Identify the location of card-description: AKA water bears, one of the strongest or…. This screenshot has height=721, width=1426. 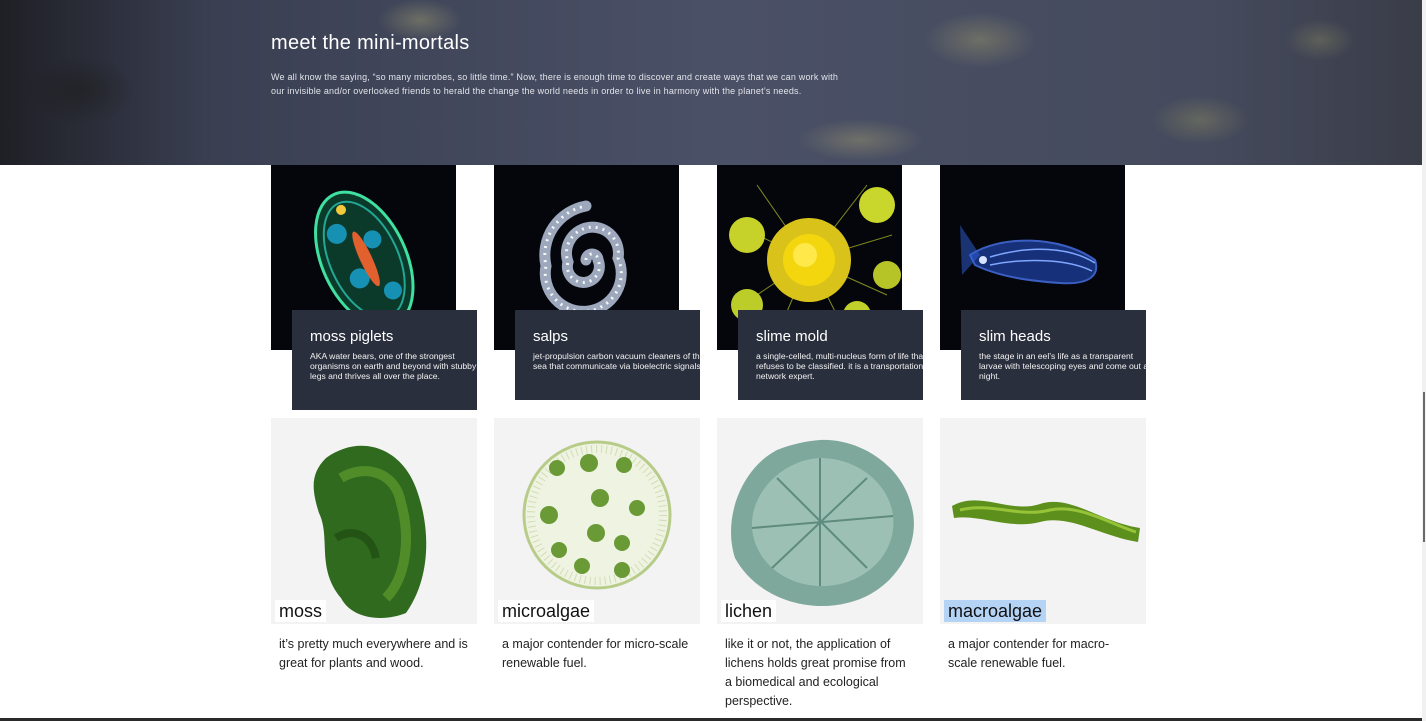
(393, 366).